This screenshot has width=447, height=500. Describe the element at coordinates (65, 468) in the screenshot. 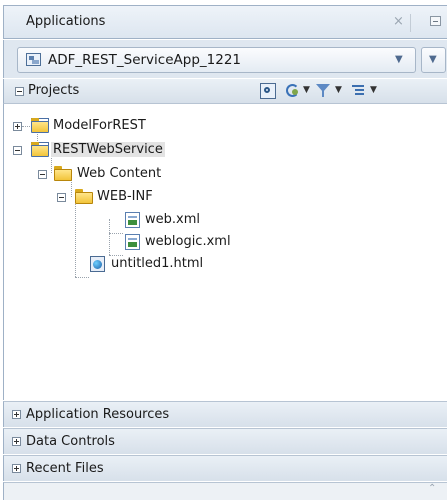

I see `section-label: Recent Files` at that location.